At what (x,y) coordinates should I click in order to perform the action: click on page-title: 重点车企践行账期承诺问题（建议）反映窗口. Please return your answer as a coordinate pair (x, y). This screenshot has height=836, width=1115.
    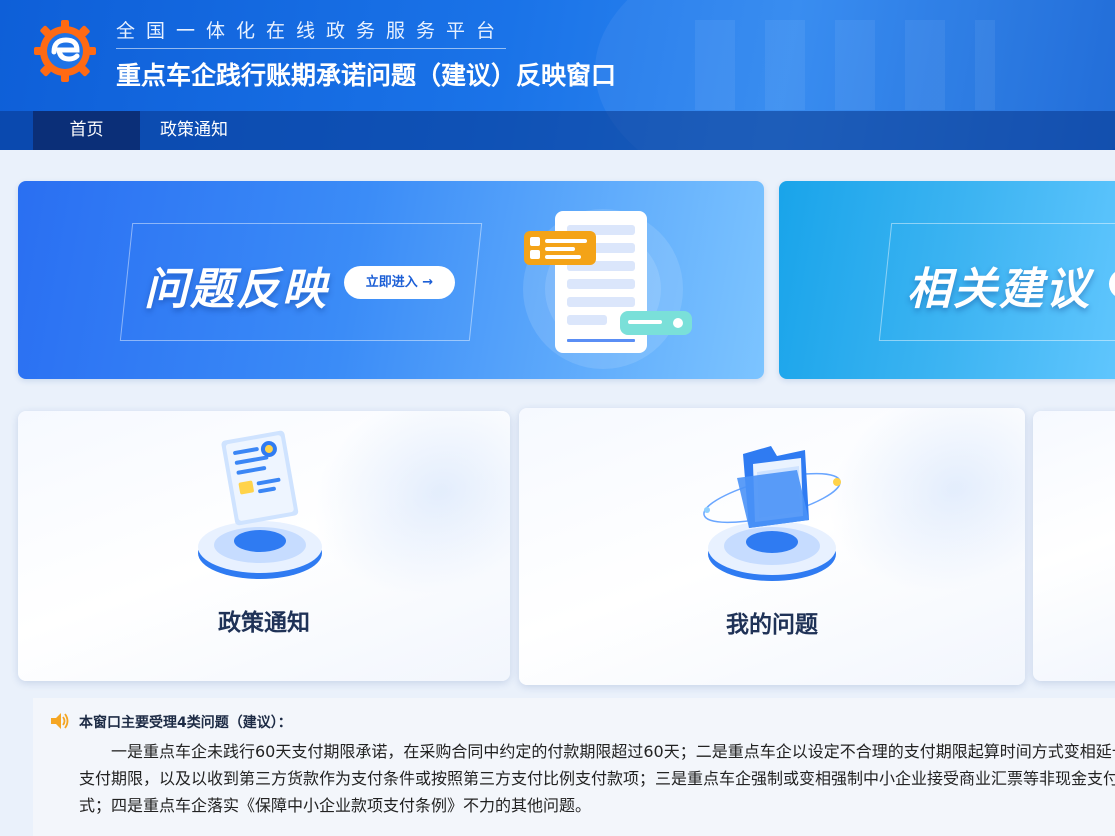
    Looking at the image, I should click on (366, 75).